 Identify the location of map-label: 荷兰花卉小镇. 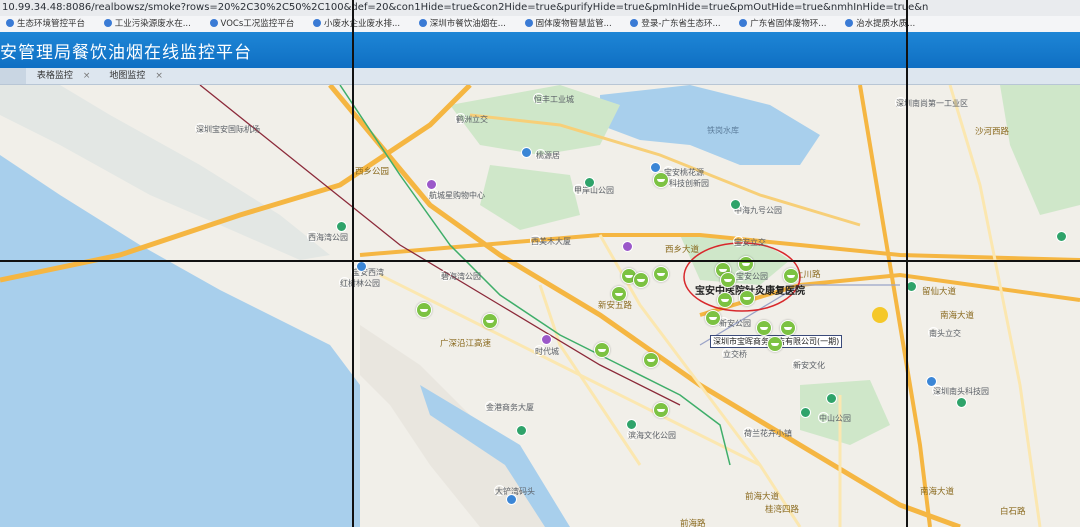
(767, 432).